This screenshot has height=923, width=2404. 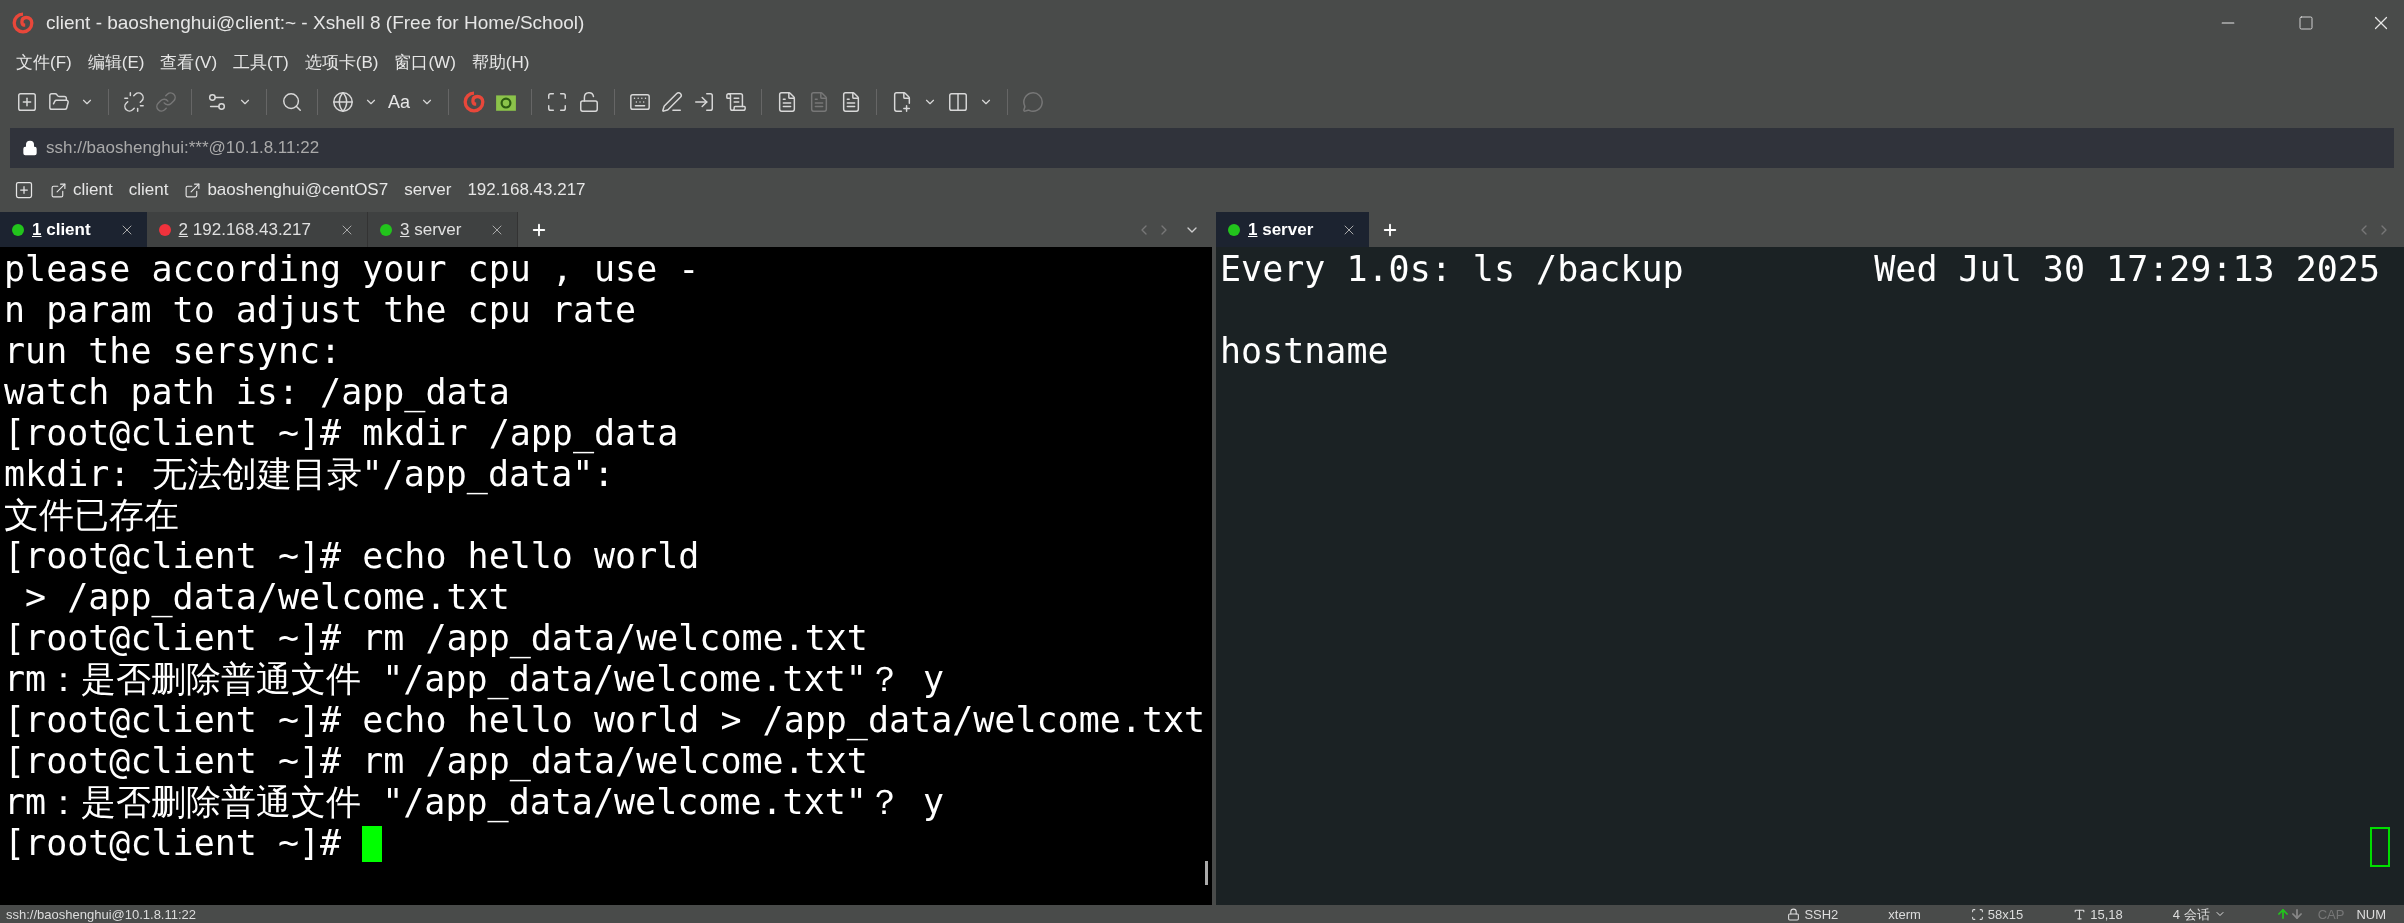 I want to click on menu-item: 选项卡(B), so click(x=341, y=63).